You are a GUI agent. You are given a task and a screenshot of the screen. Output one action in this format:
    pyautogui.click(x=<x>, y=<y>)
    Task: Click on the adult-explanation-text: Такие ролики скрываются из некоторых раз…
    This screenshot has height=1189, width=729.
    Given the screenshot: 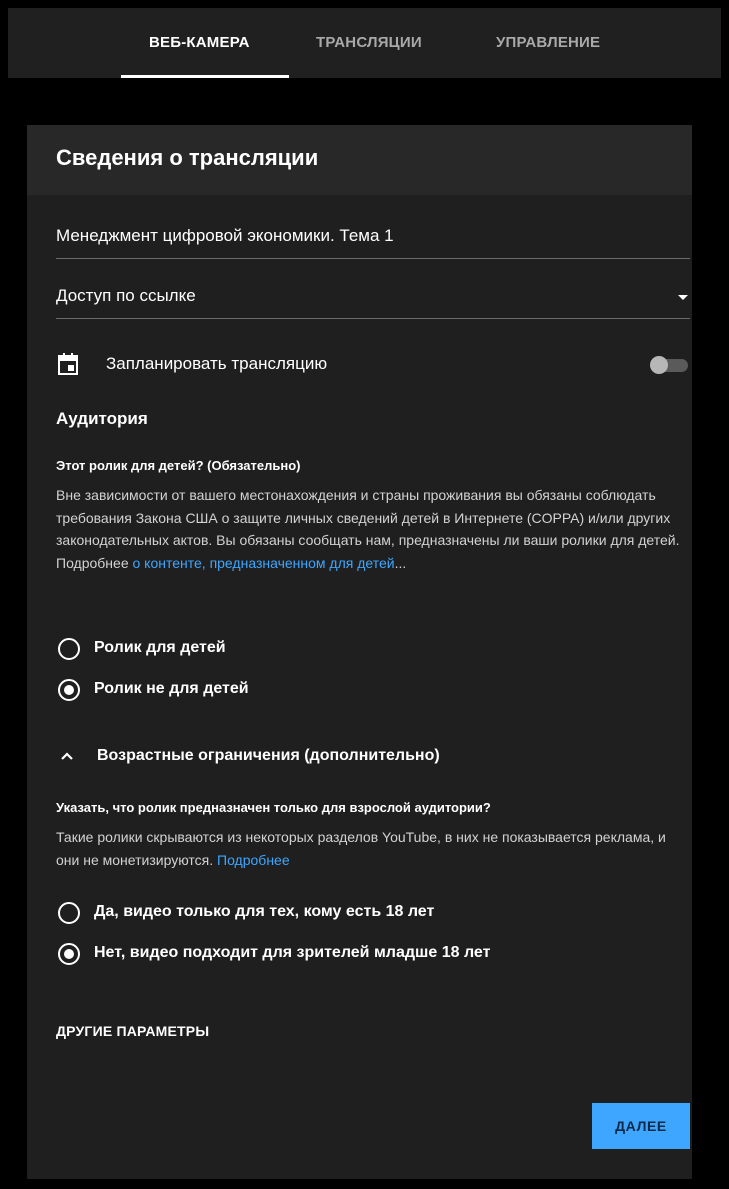 What is the action you would take?
    pyautogui.click(x=361, y=848)
    